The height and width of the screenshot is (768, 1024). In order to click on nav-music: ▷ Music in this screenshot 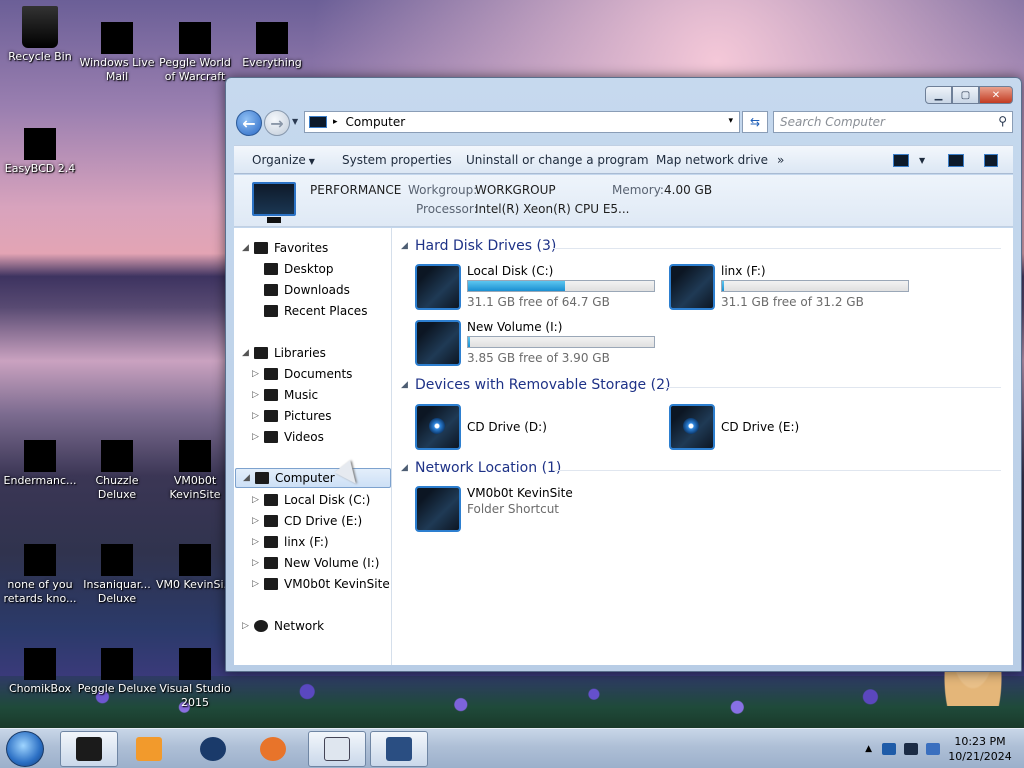, I will do `click(285, 395)`.